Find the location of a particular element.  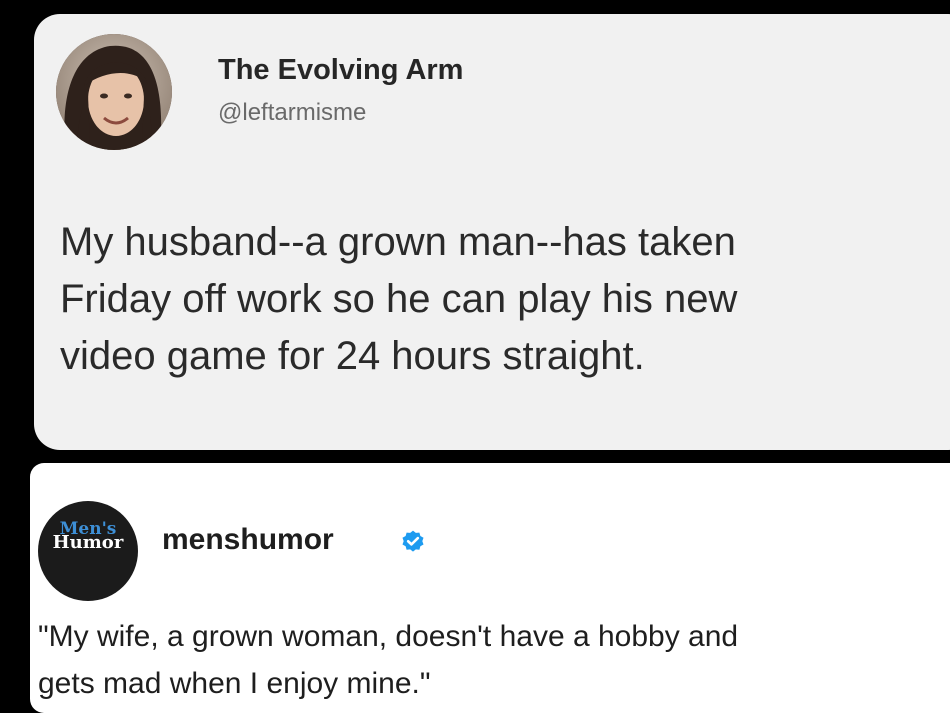

quote-author-name: menshumor is located at coordinates (248, 540).